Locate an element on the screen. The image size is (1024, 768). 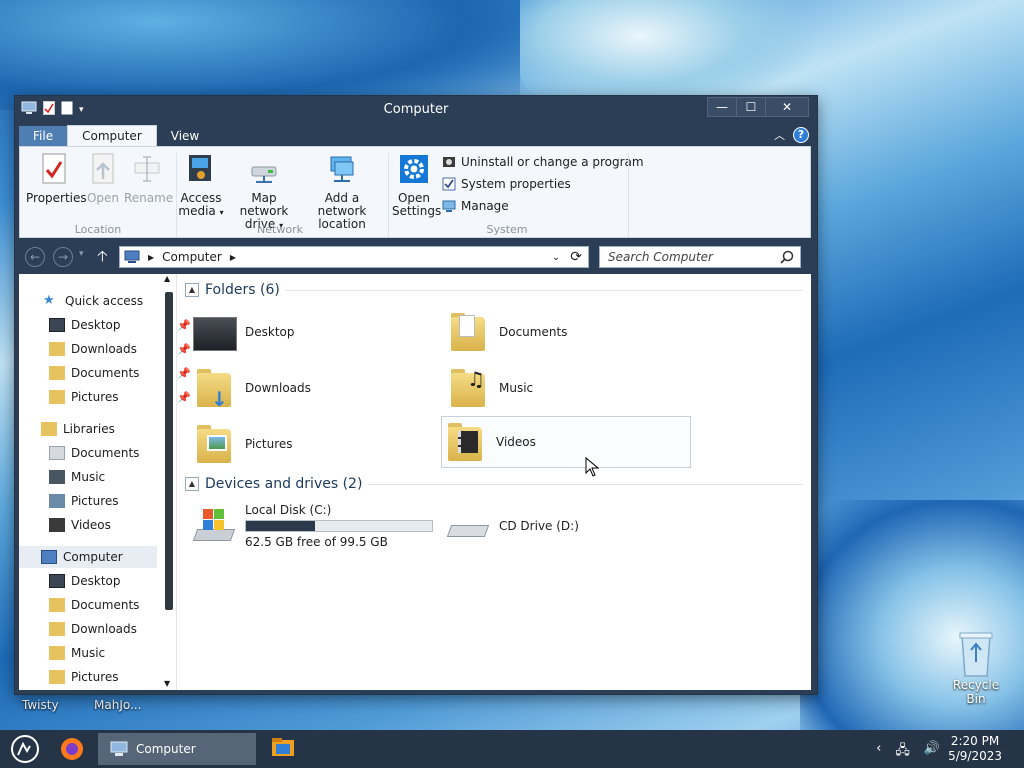
properties-label: Properties is located at coordinates (56, 198).